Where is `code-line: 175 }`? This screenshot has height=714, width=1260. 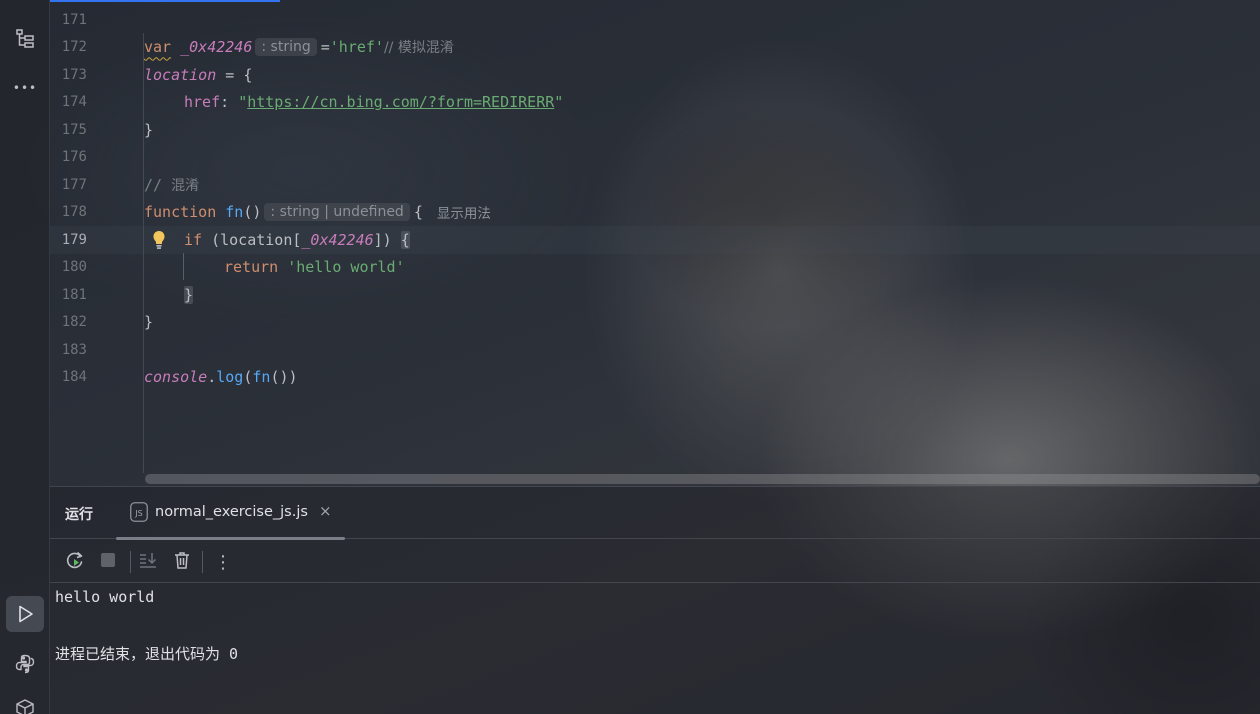 code-line: 175 } is located at coordinates (655, 130).